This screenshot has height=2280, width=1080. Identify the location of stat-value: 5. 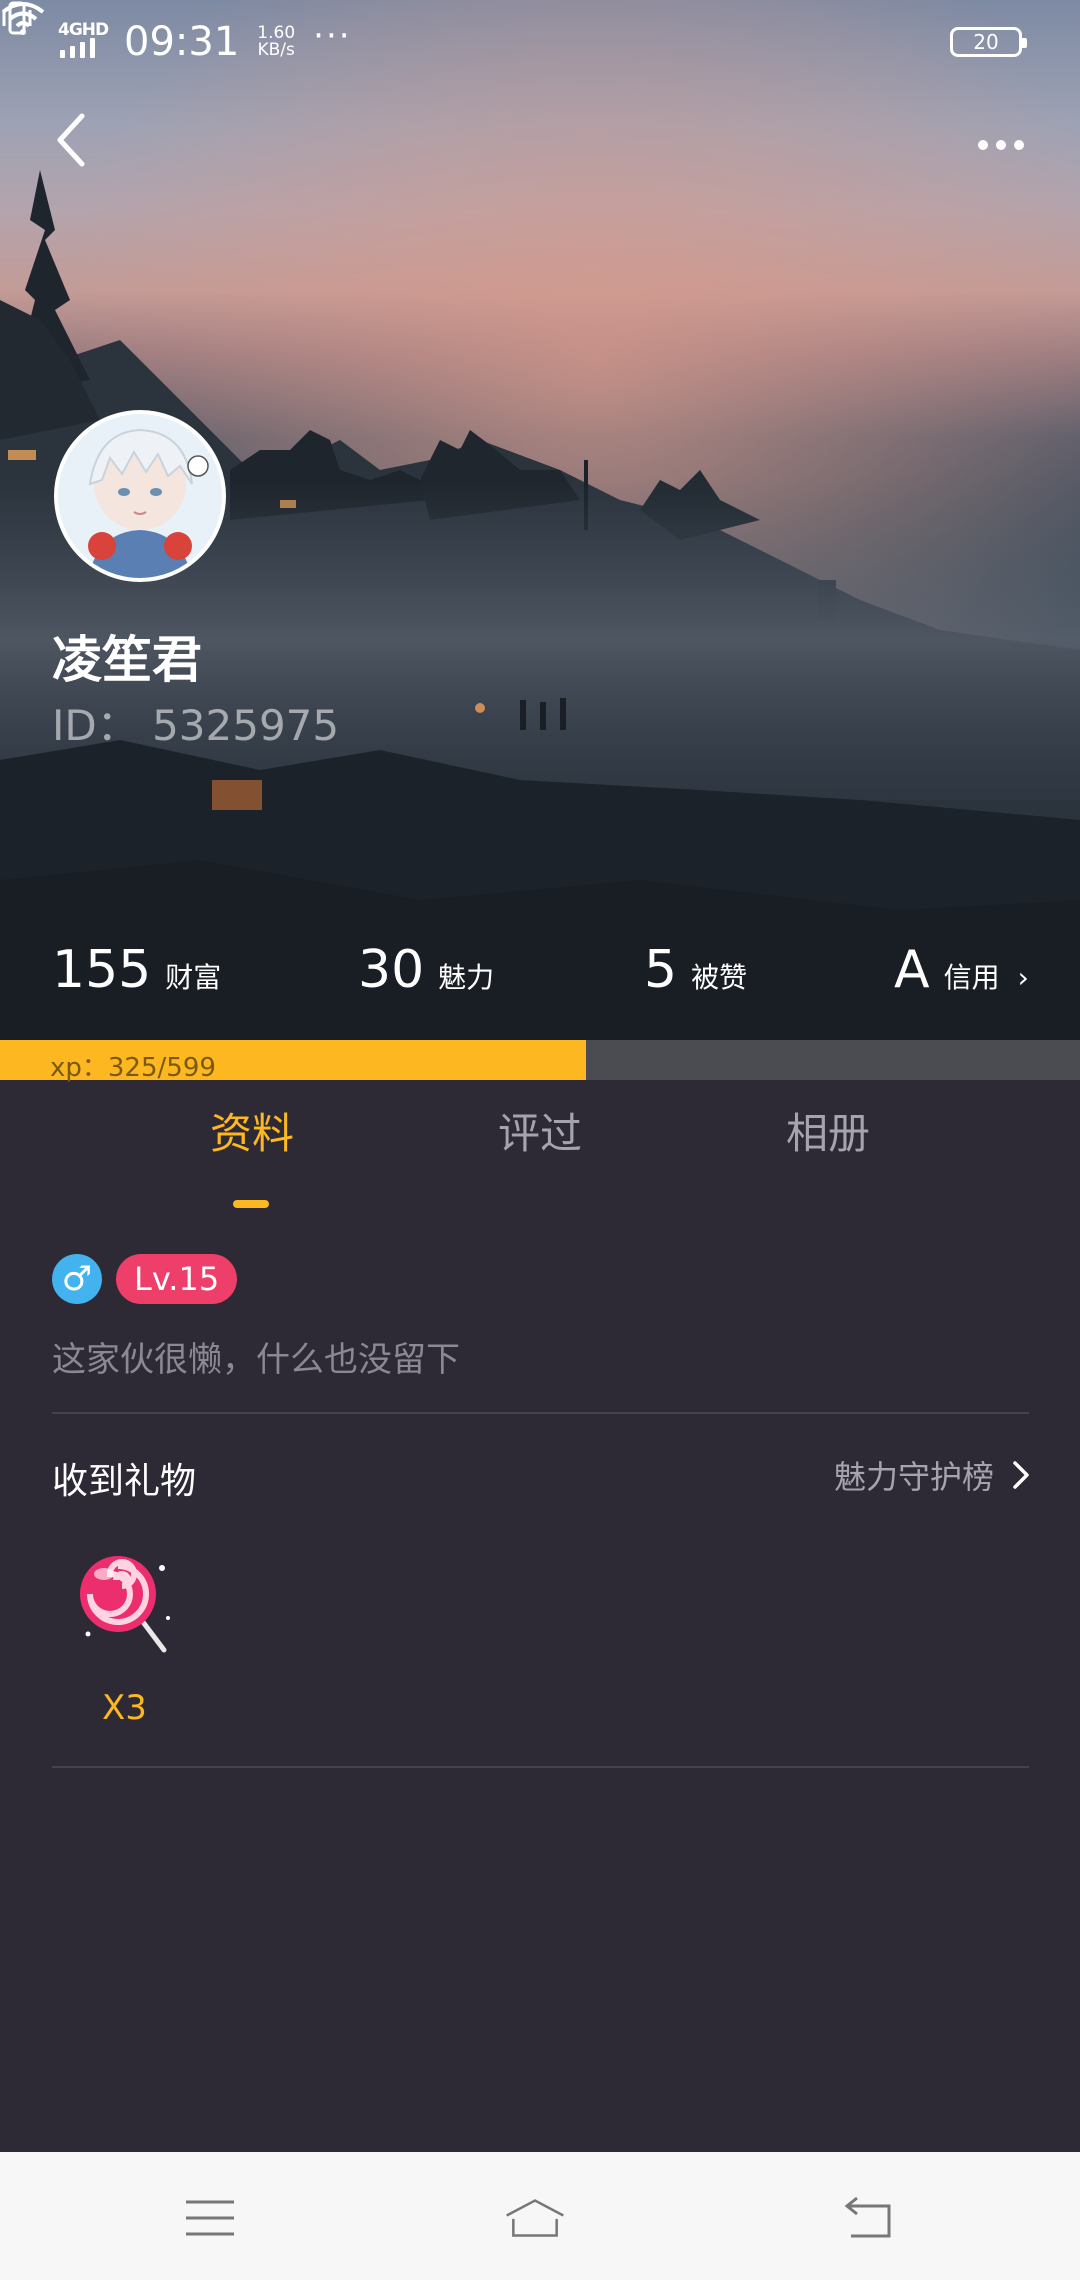
(661, 970).